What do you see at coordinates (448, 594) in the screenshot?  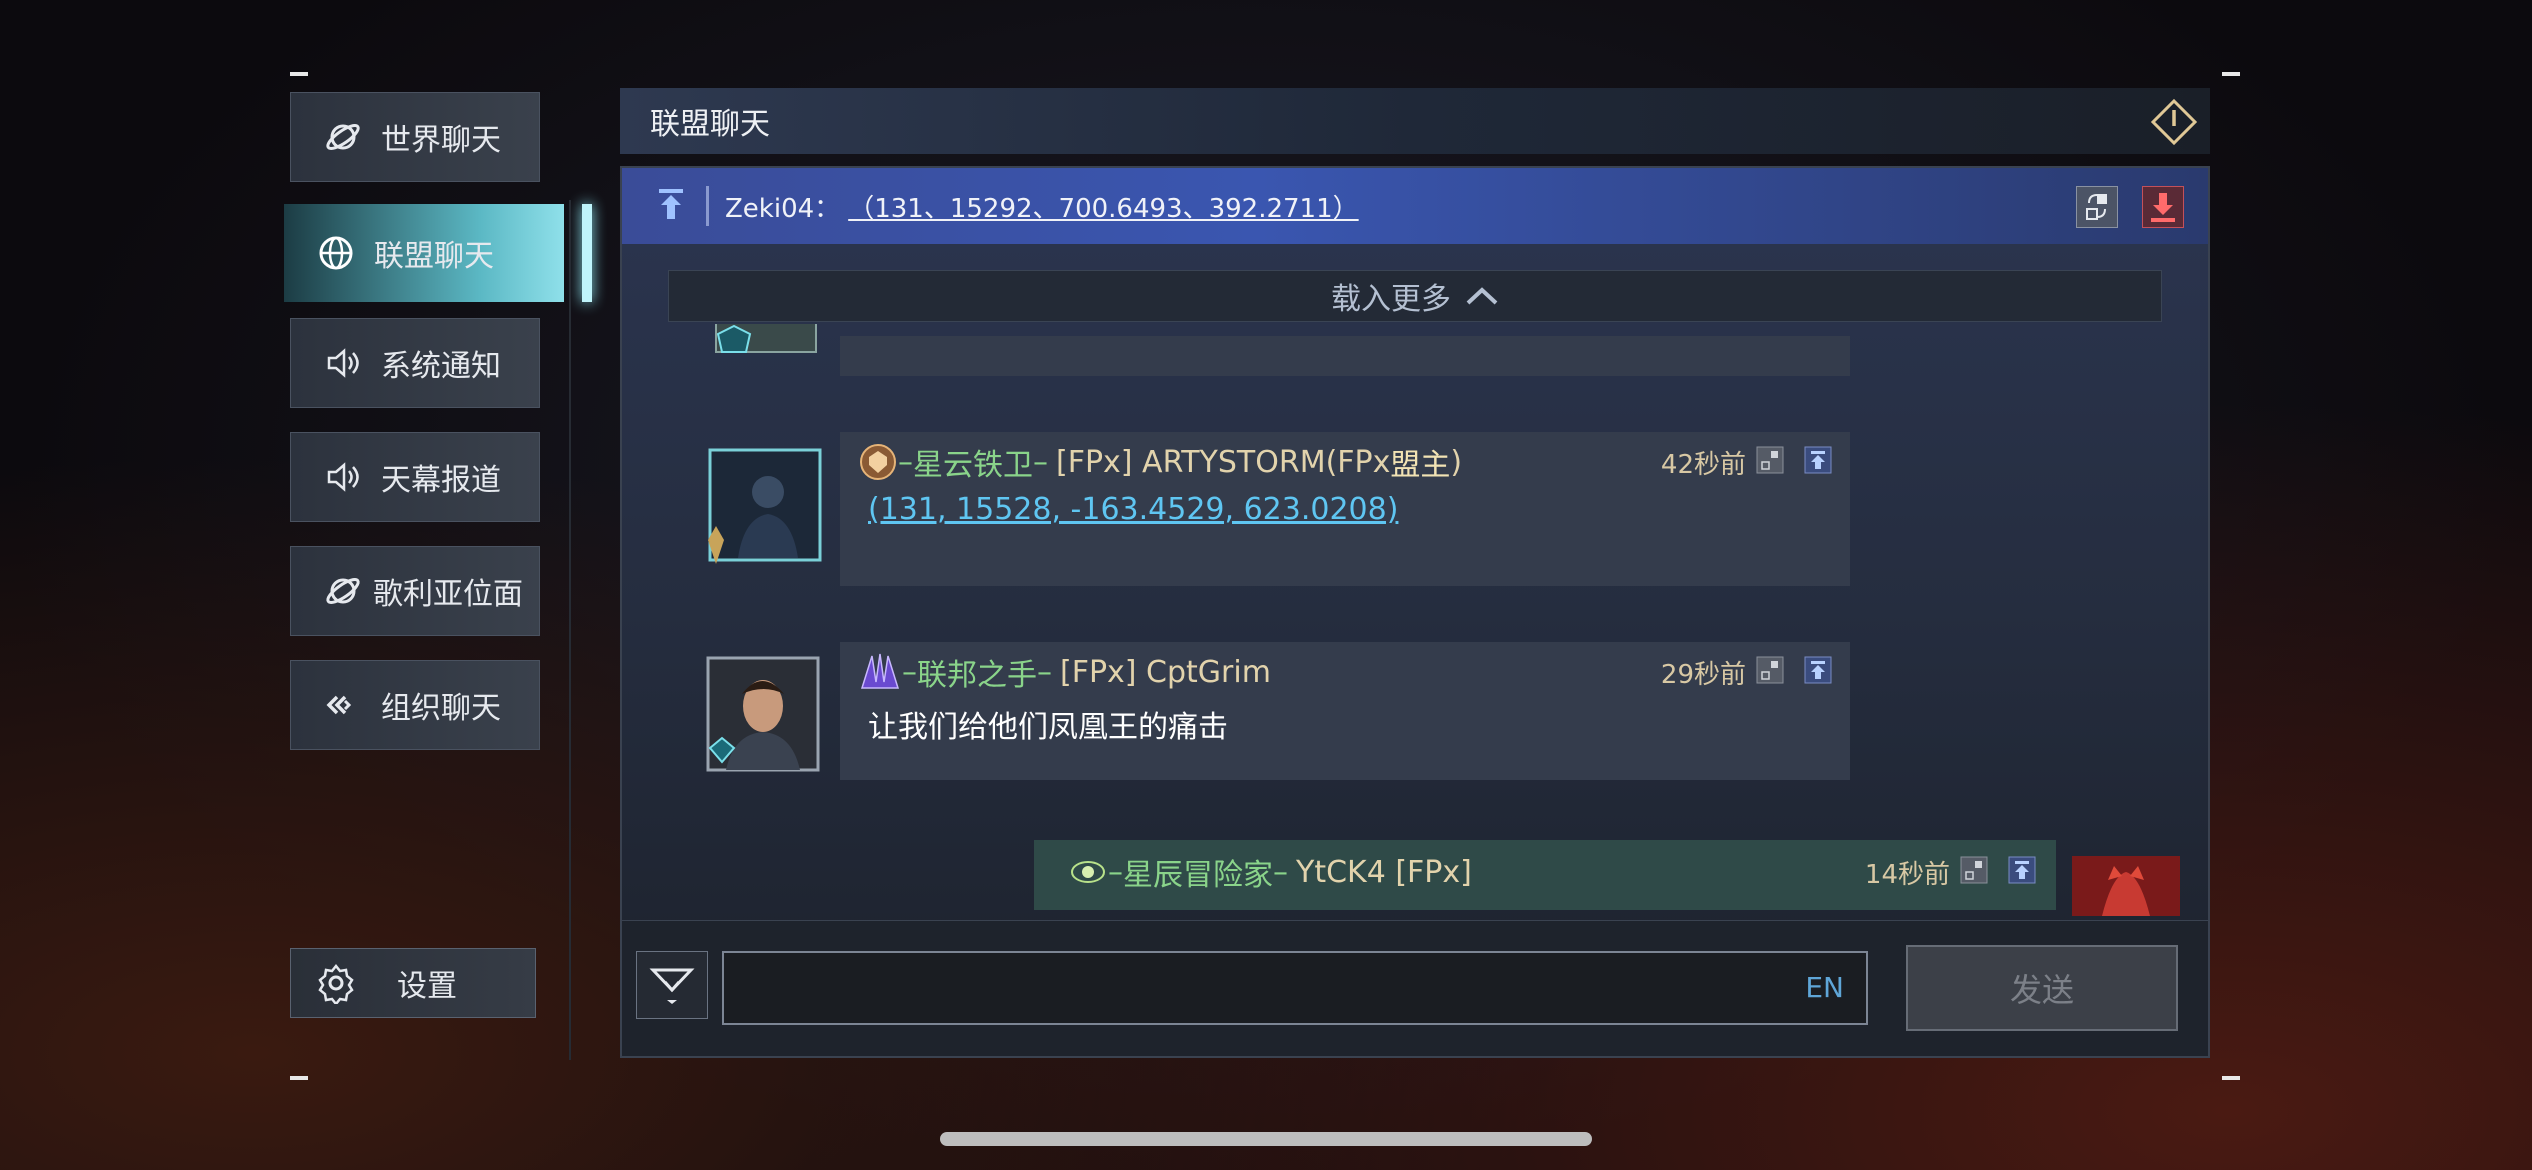 I see `sidebar-item-label: 歌利亚位面` at bounding box center [448, 594].